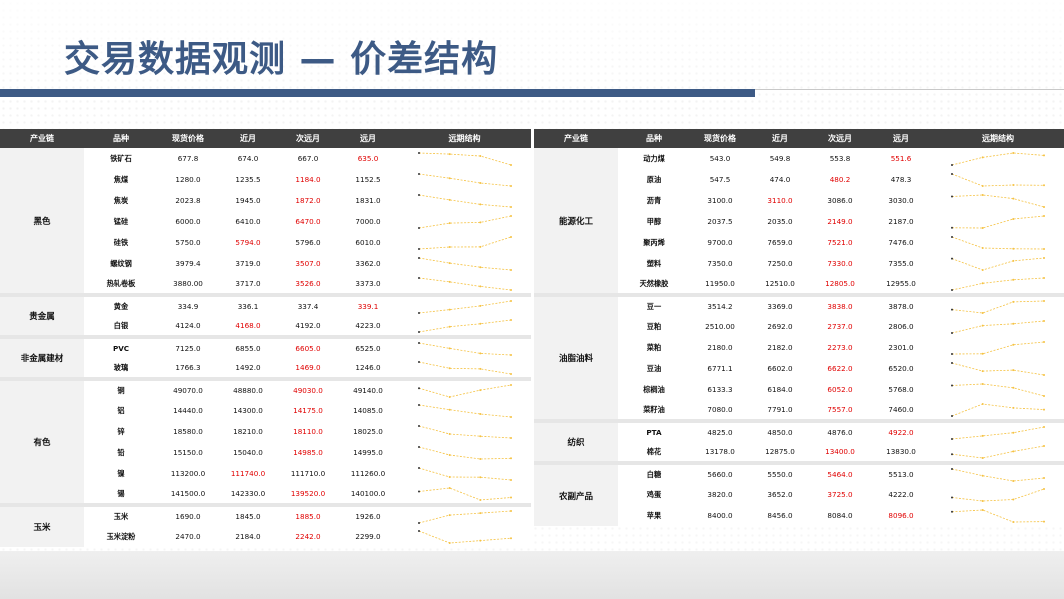  What do you see at coordinates (654, 283) in the screenshot?
I see `commodity-name: 天然橡胶` at bounding box center [654, 283].